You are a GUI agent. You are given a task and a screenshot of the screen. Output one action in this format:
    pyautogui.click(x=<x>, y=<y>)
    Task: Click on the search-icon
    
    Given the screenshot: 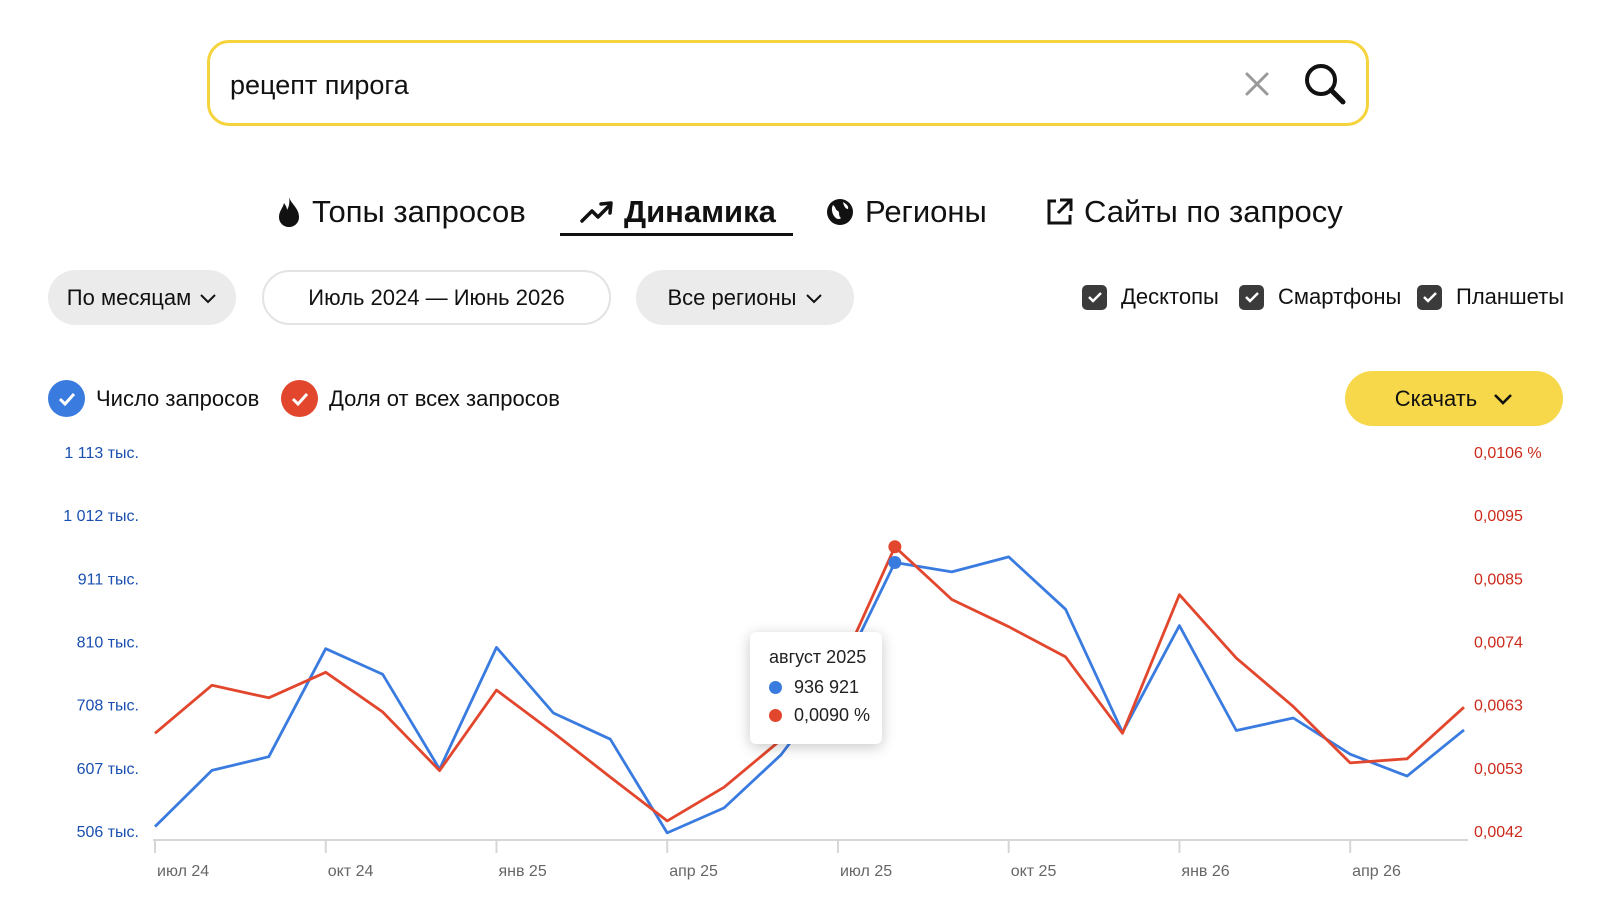 What is the action you would take?
    pyautogui.click(x=1325, y=84)
    